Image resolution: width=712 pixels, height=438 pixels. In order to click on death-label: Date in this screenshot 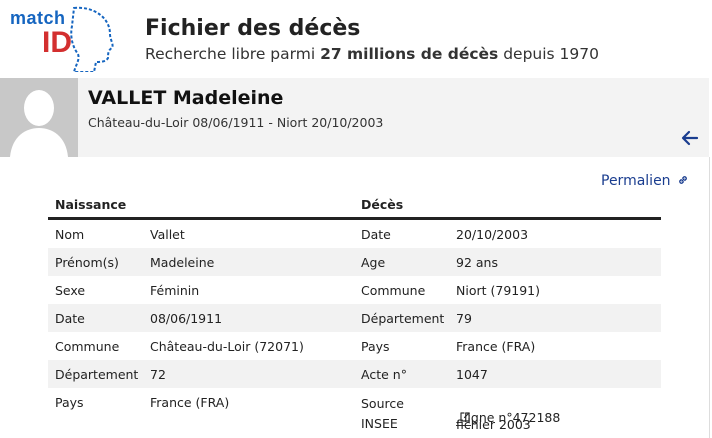, I will do `click(376, 234)`.